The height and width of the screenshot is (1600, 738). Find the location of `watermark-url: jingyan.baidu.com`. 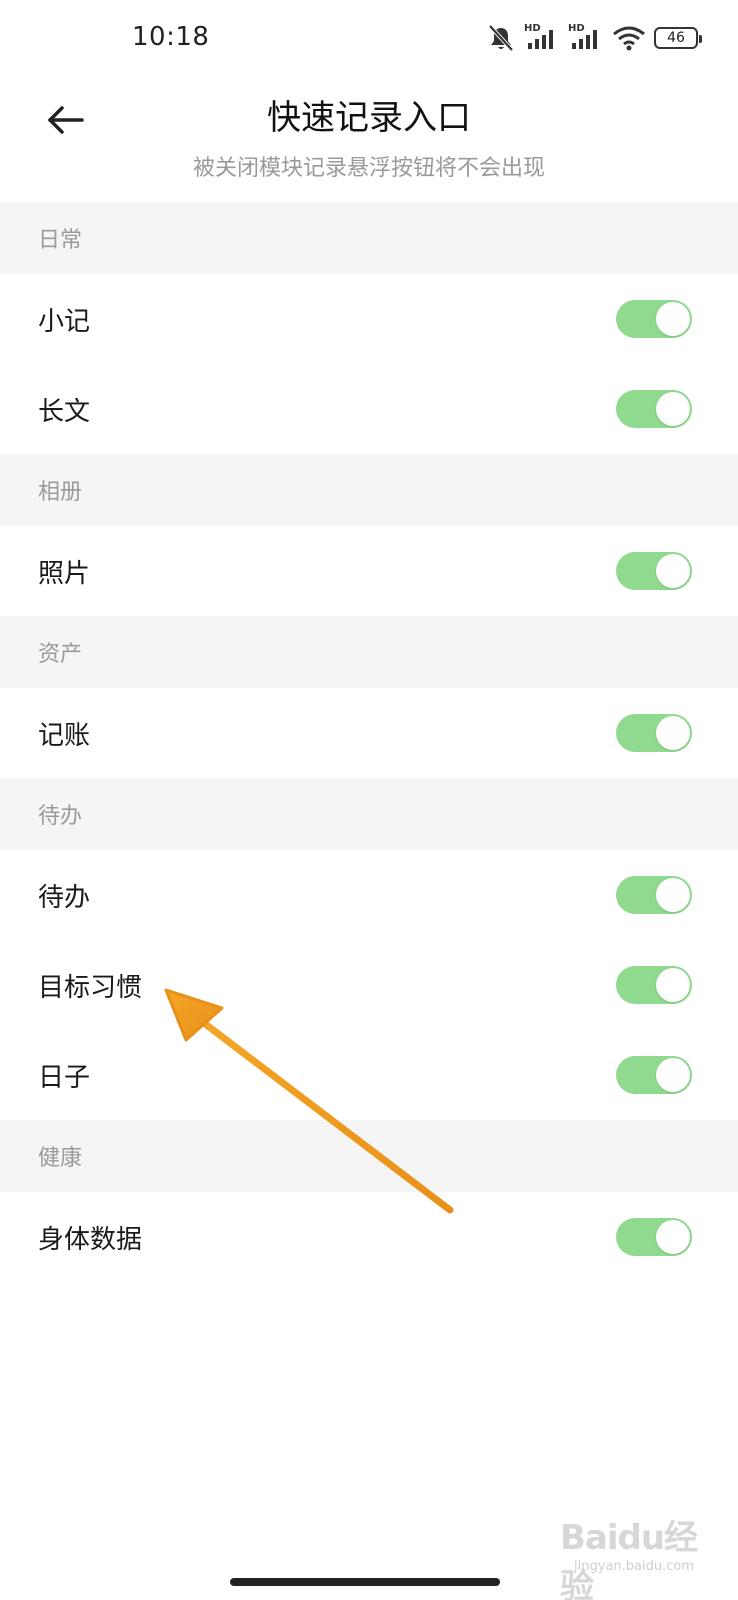

watermark-url: jingyan.baidu.com is located at coordinates (634, 1566).